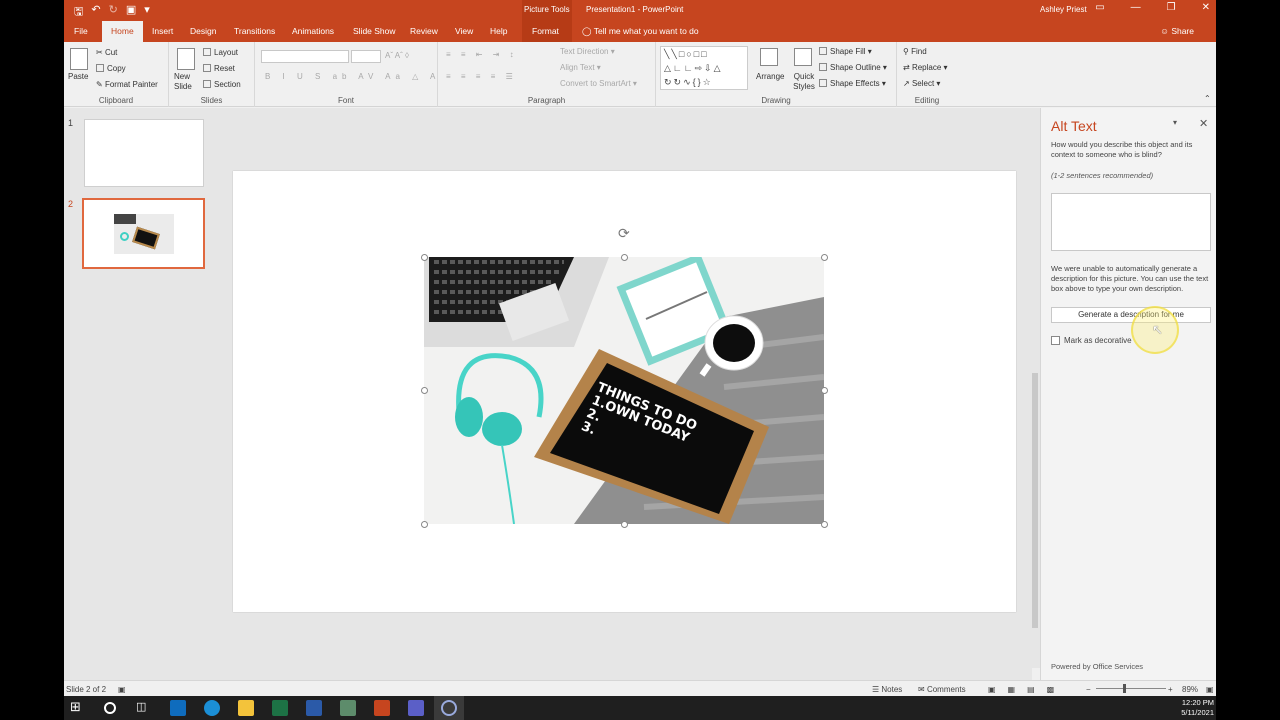  I want to click on close-icon: ✕, so click(1206, 7).